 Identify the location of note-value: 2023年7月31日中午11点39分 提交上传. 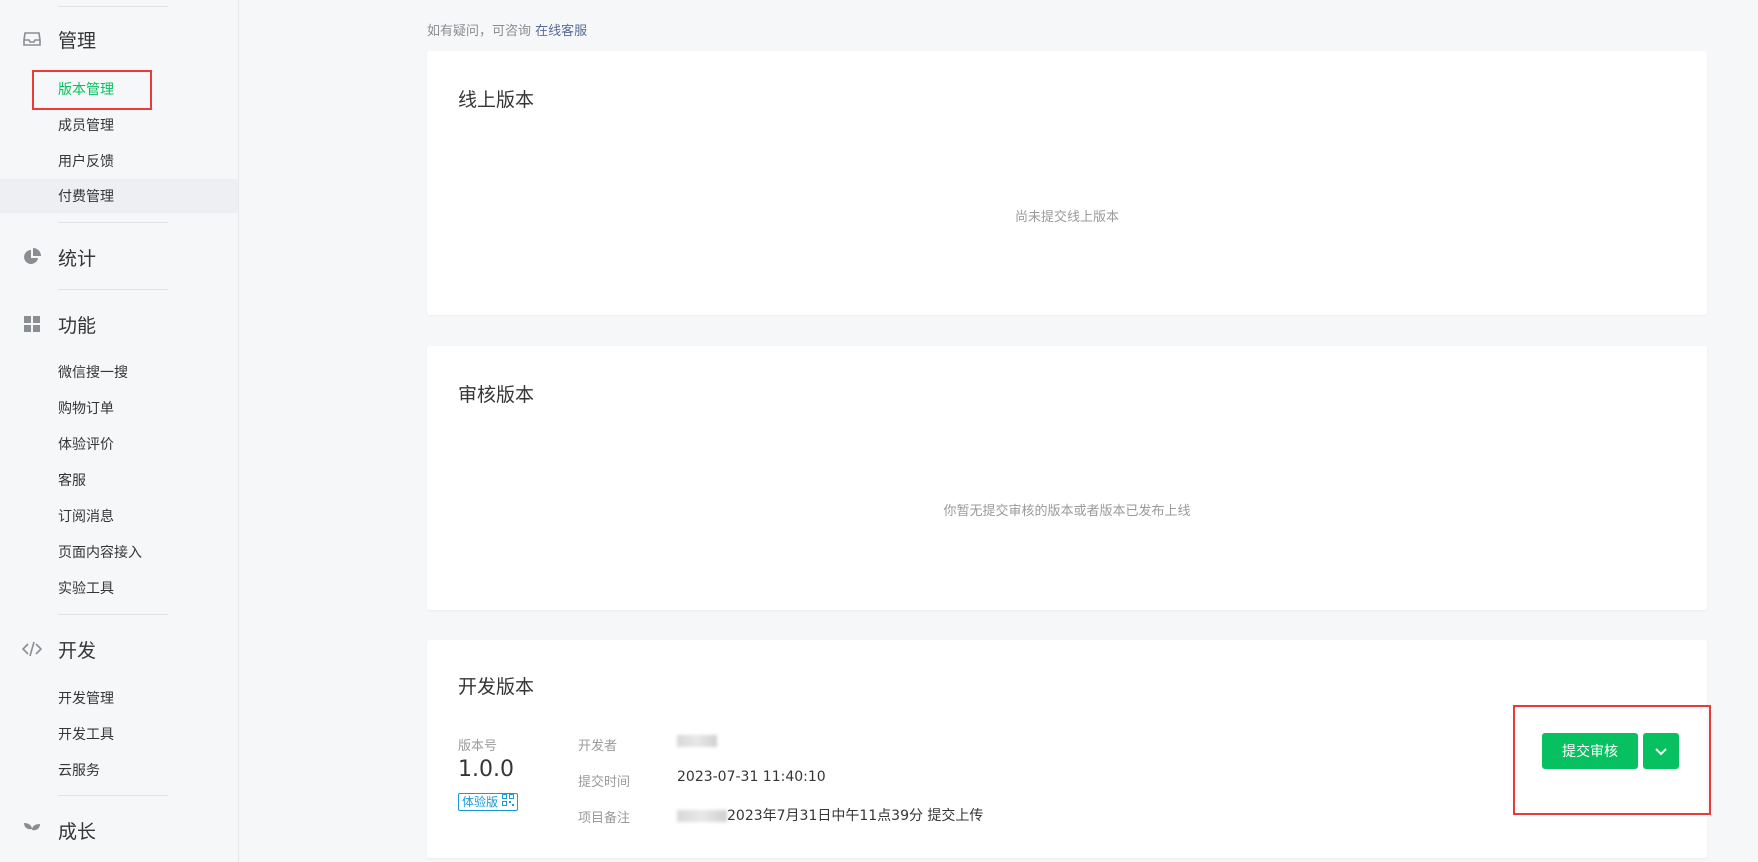
(830, 815).